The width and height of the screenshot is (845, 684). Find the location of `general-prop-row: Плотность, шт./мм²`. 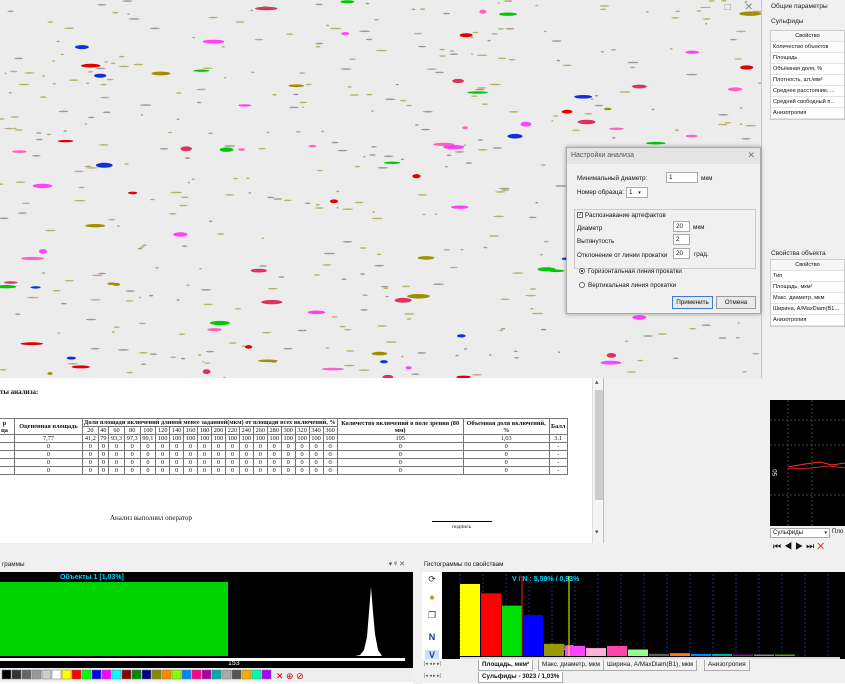

general-prop-row: Плотность, шт./мм² is located at coordinates (807, 80).